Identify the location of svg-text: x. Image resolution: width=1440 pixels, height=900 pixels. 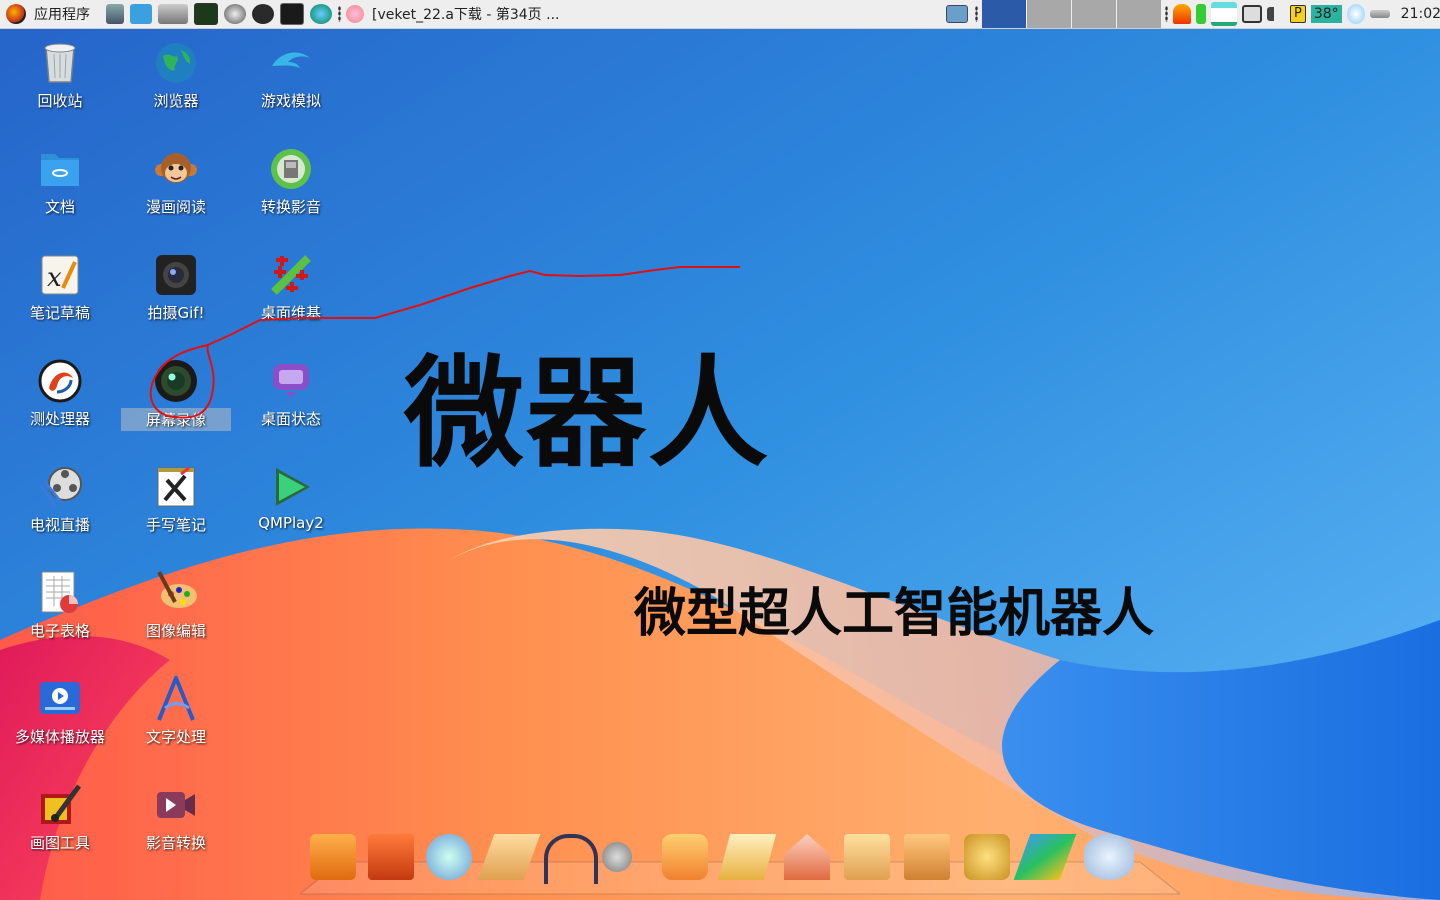
(54, 278).